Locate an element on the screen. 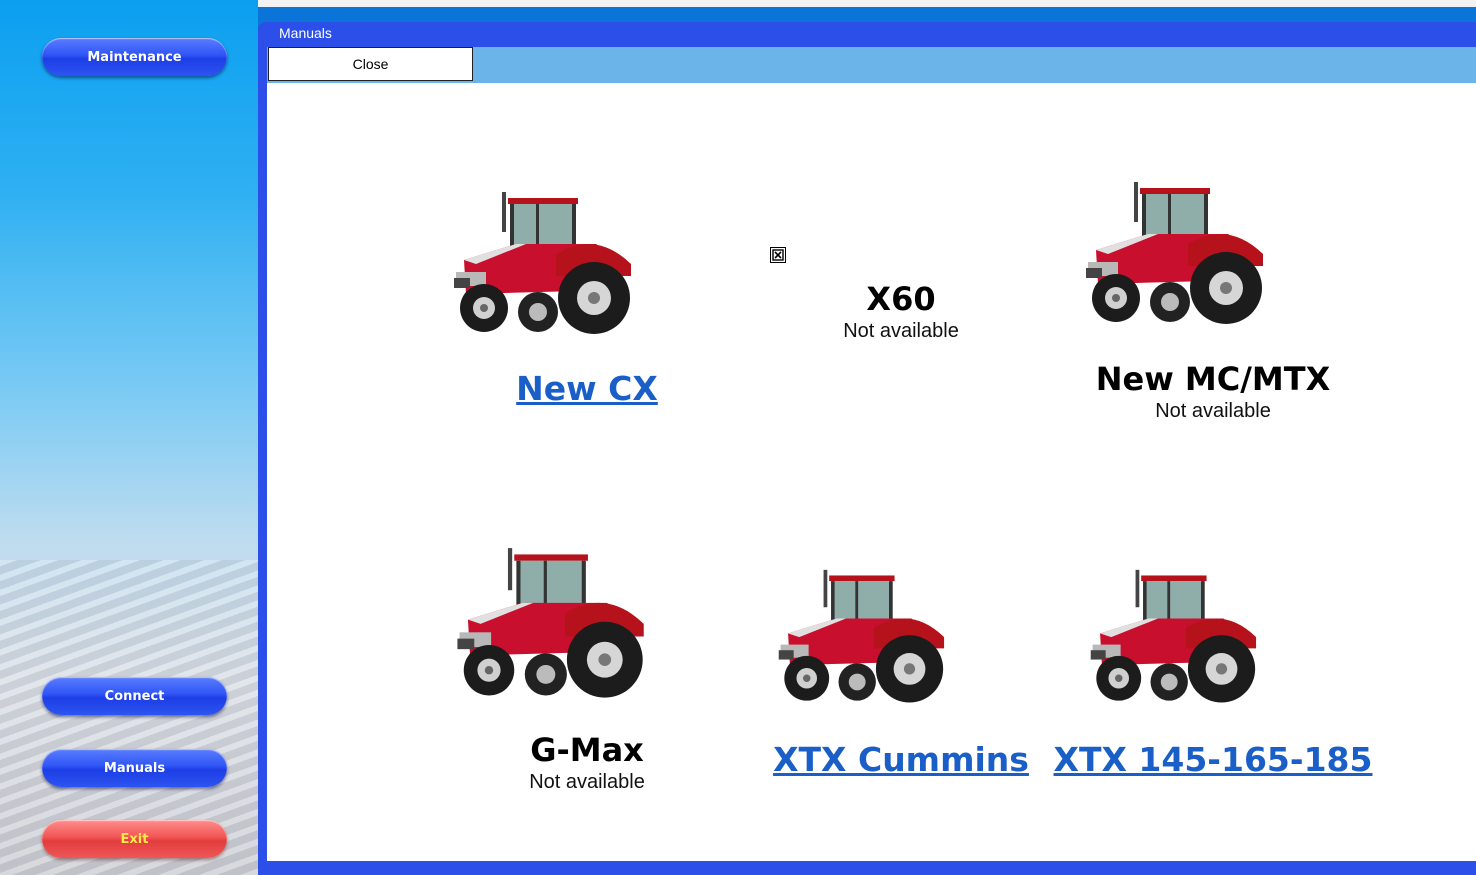 The width and height of the screenshot is (1476, 875). model-link-new-cx: New CX is located at coordinates (587, 388).